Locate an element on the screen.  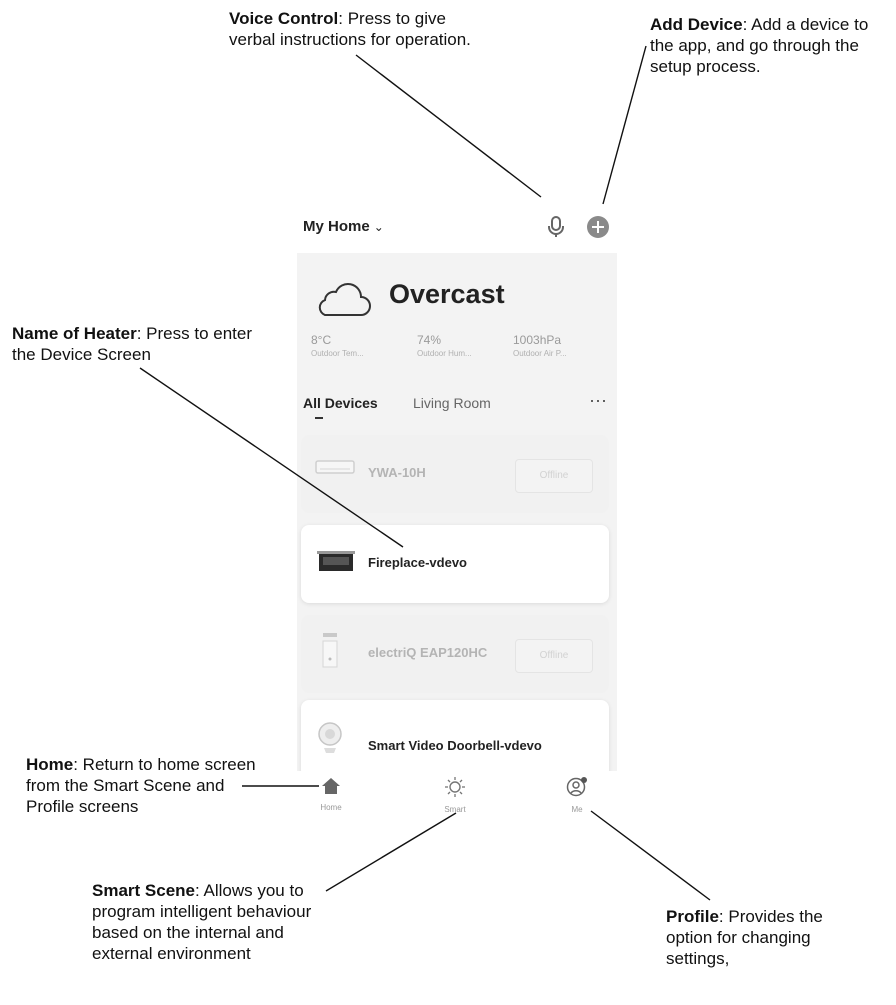
sun-icon is located at coordinates (455, 787).